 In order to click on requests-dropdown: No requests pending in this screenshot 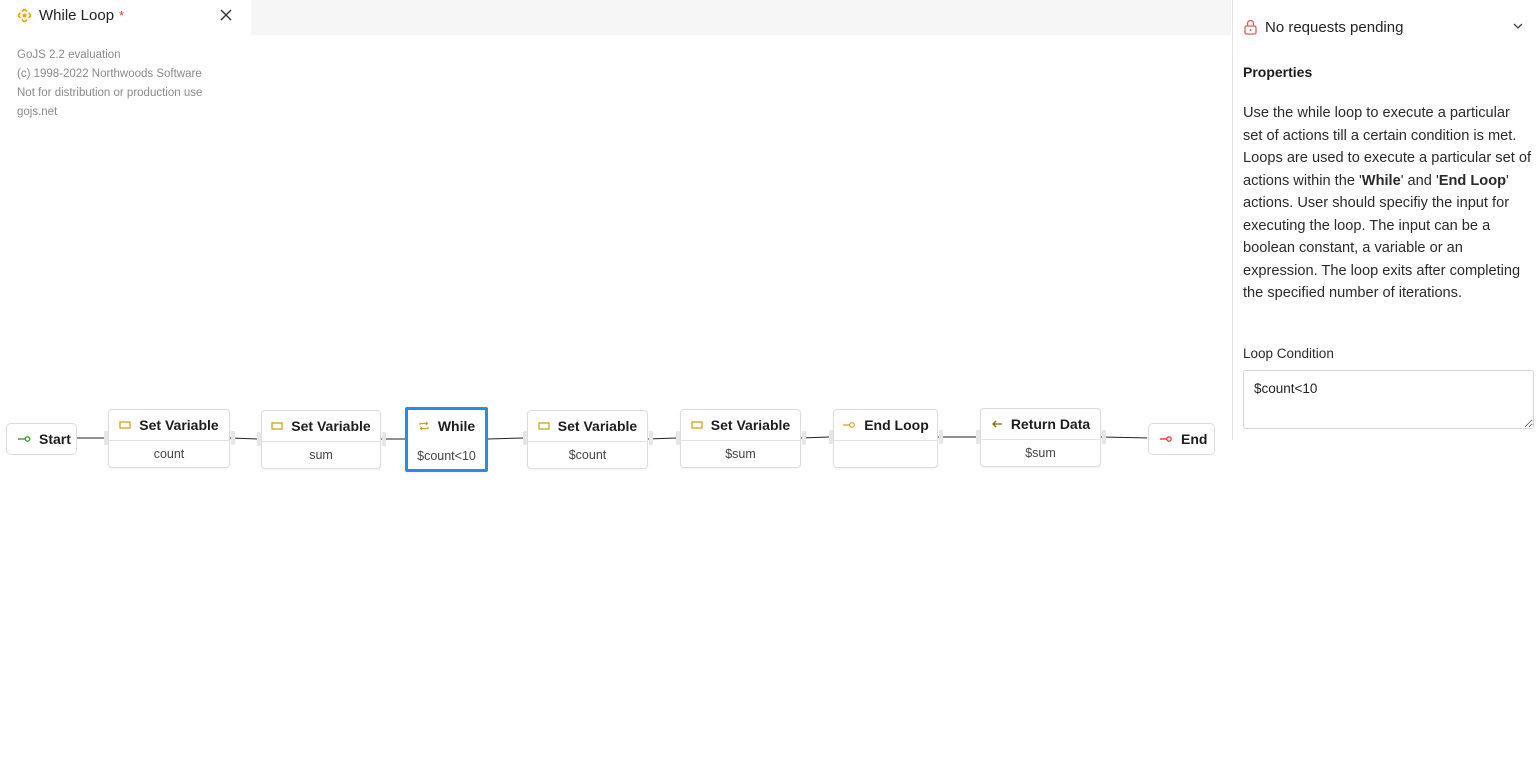, I will do `click(1385, 27)`.